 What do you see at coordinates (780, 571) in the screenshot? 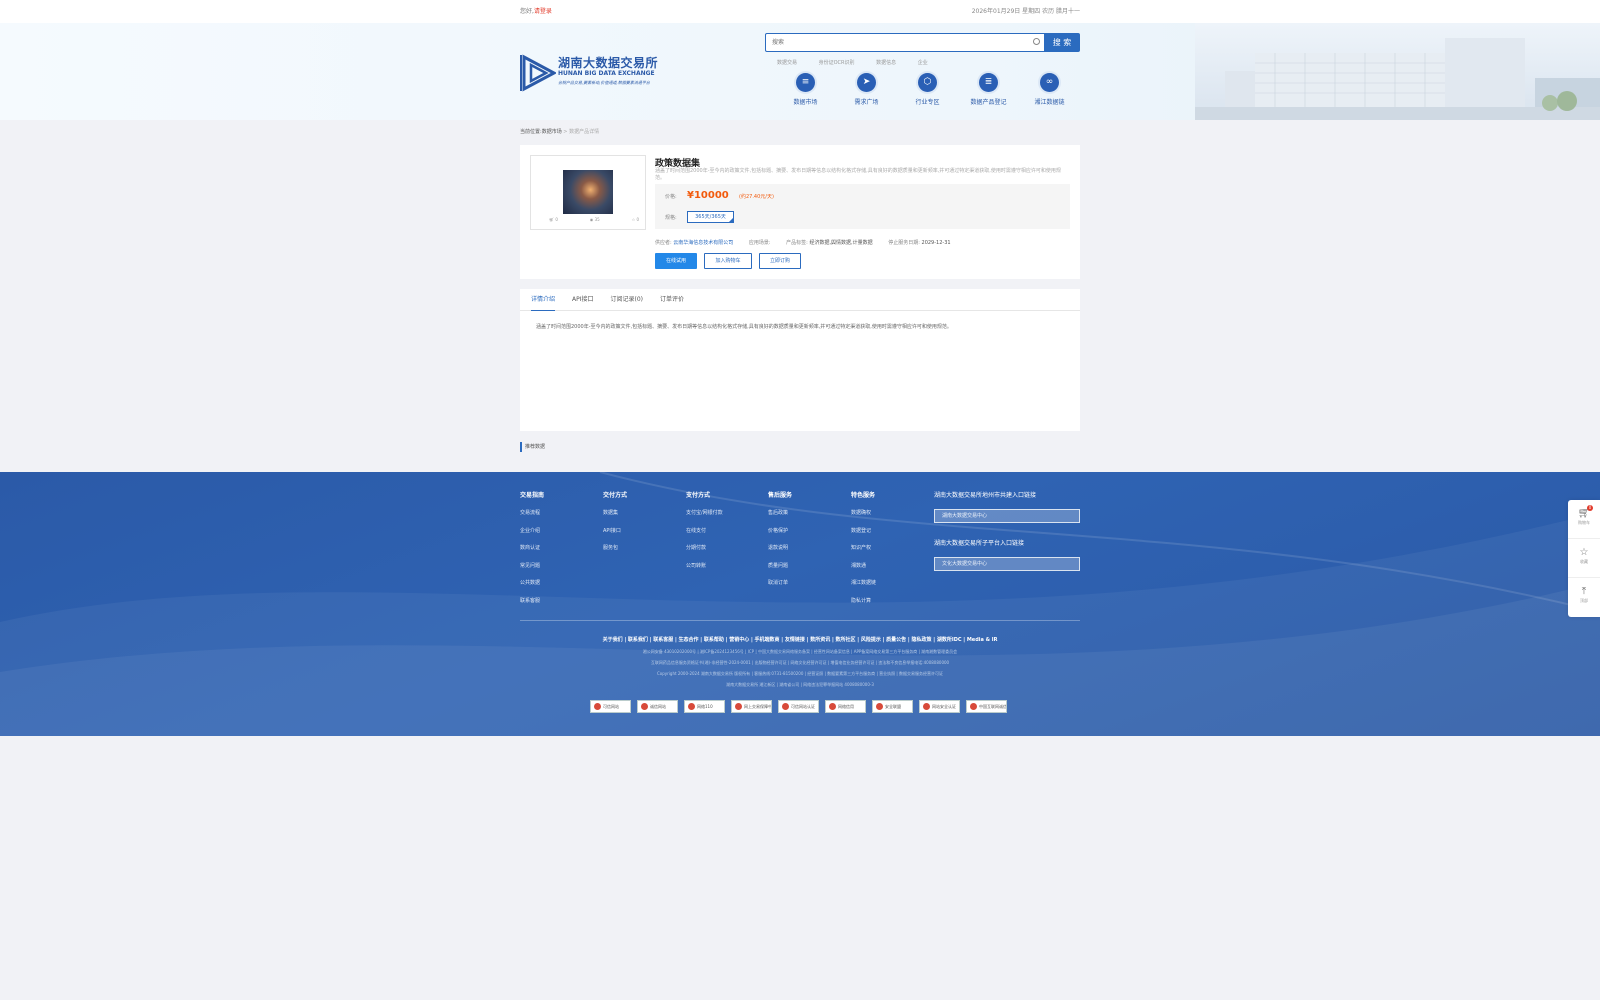
I see `footer-link: 质量问题` at bounding box center [780, 571].